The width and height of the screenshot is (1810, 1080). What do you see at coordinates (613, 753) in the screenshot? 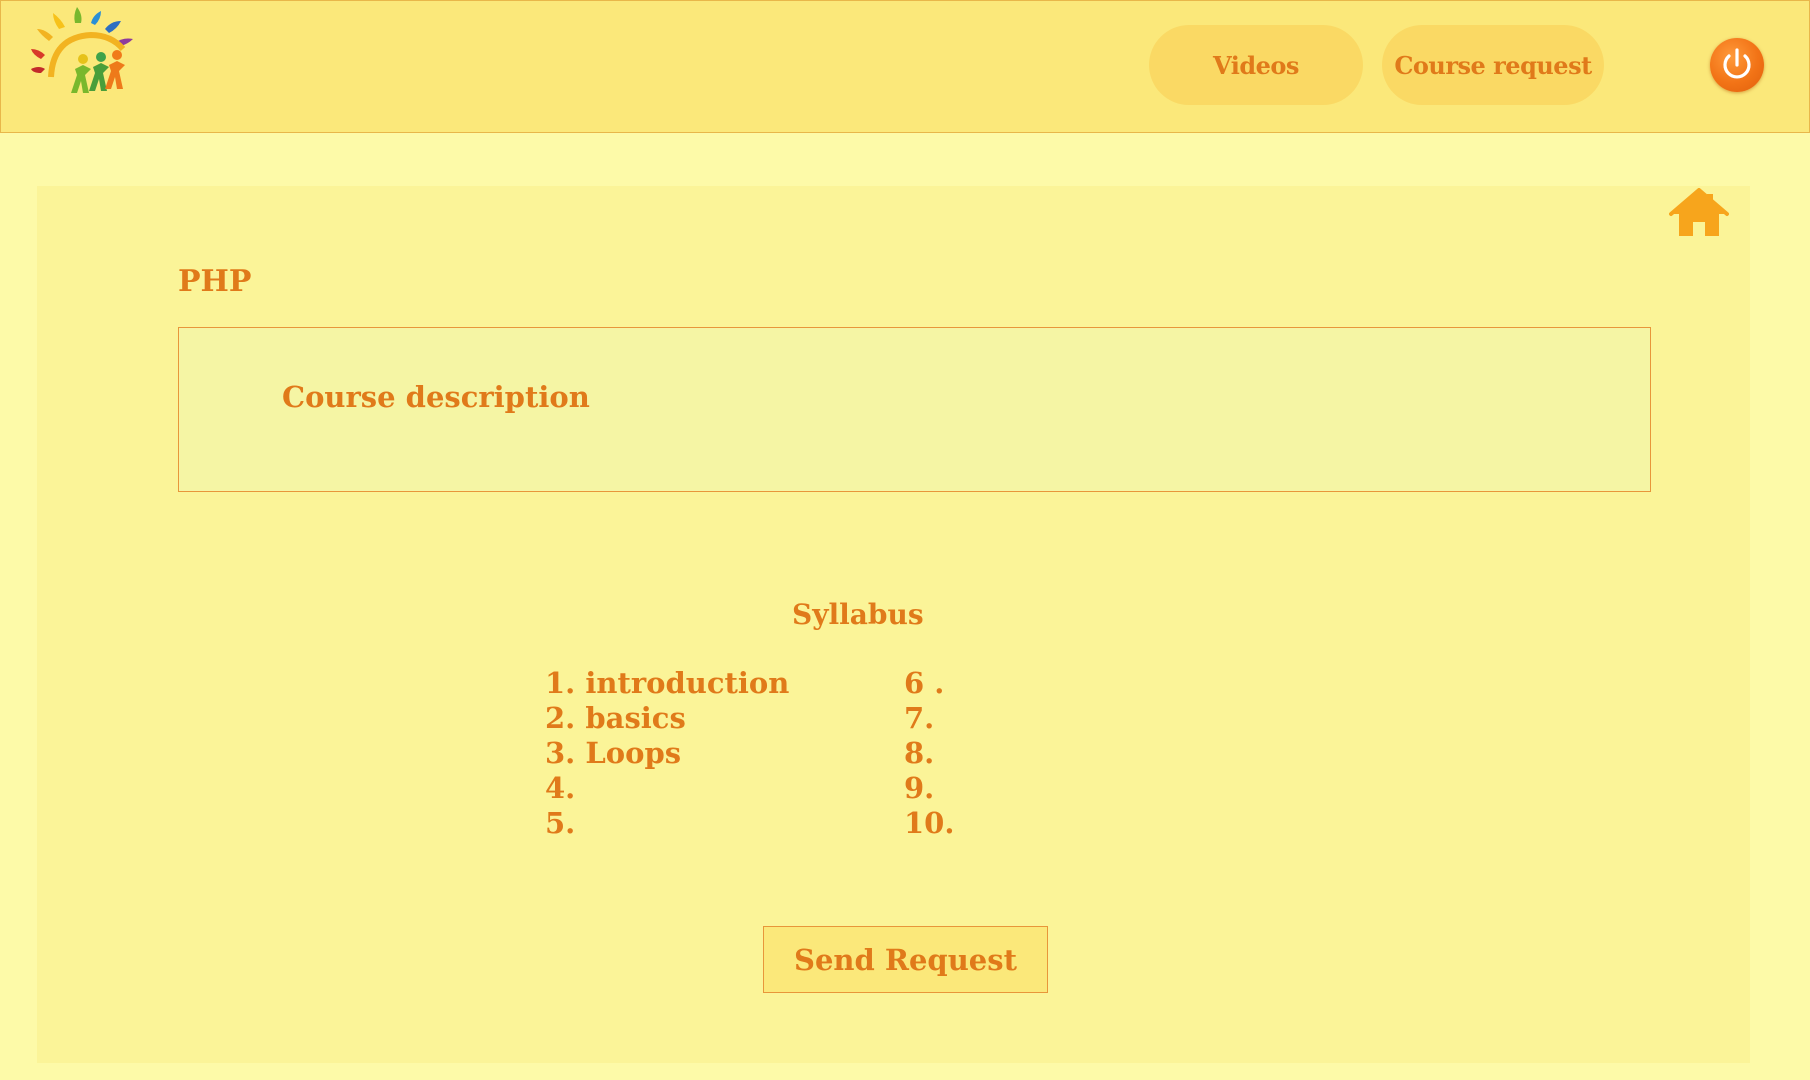
I see `syllabus-item: 3. Loops` at bounding box center [613, 753].